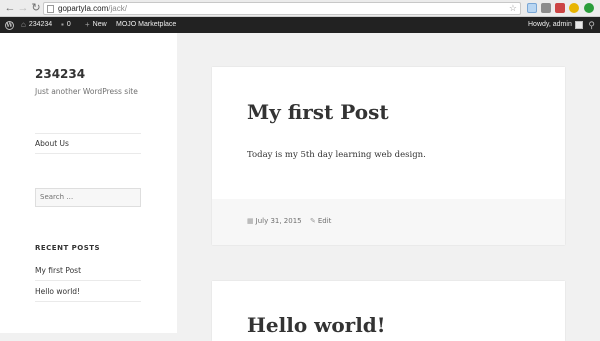 The width and height of the screenshot is (600, 341). What do you see at coordinates (52, 143) in the screenshot?
I see `menu-item-about-us: About Us` at bounding box center [52, 143].